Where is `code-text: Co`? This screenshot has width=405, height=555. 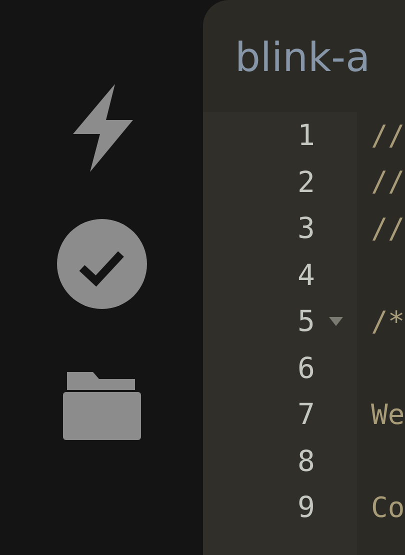 code-text: Co is located at coordinates (388, 507).